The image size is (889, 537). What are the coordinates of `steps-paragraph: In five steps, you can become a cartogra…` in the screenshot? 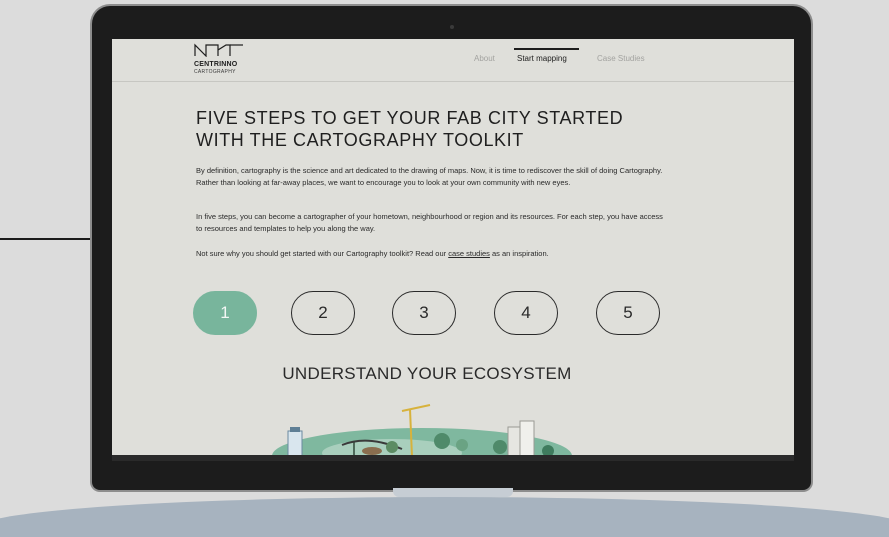 It's located at (429, 222).